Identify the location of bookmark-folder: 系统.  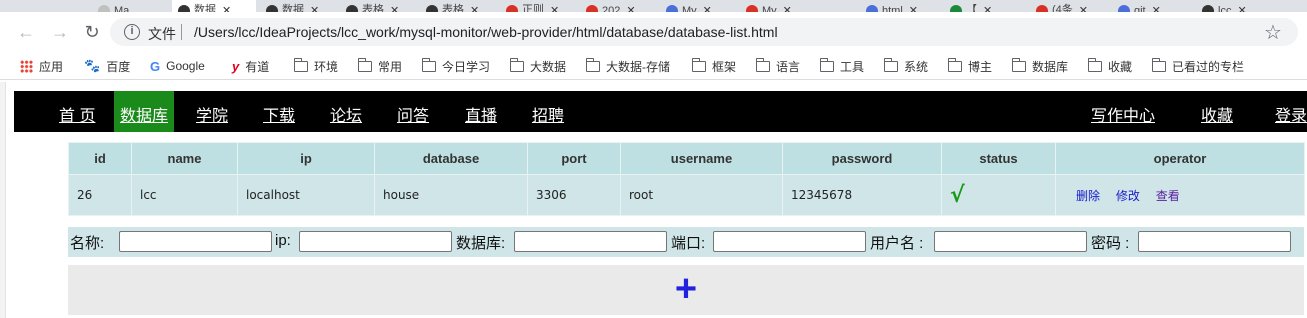
(906, 66).